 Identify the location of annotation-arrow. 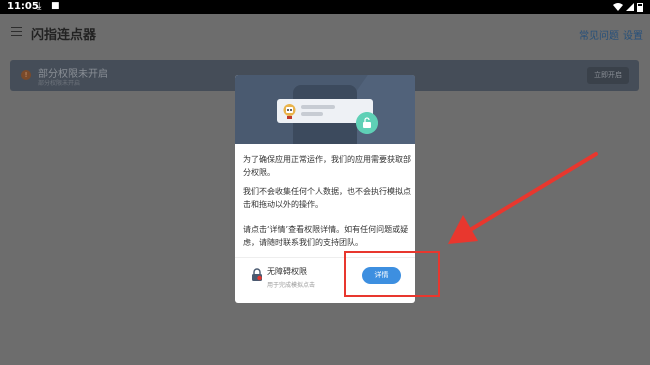
(523, 198).